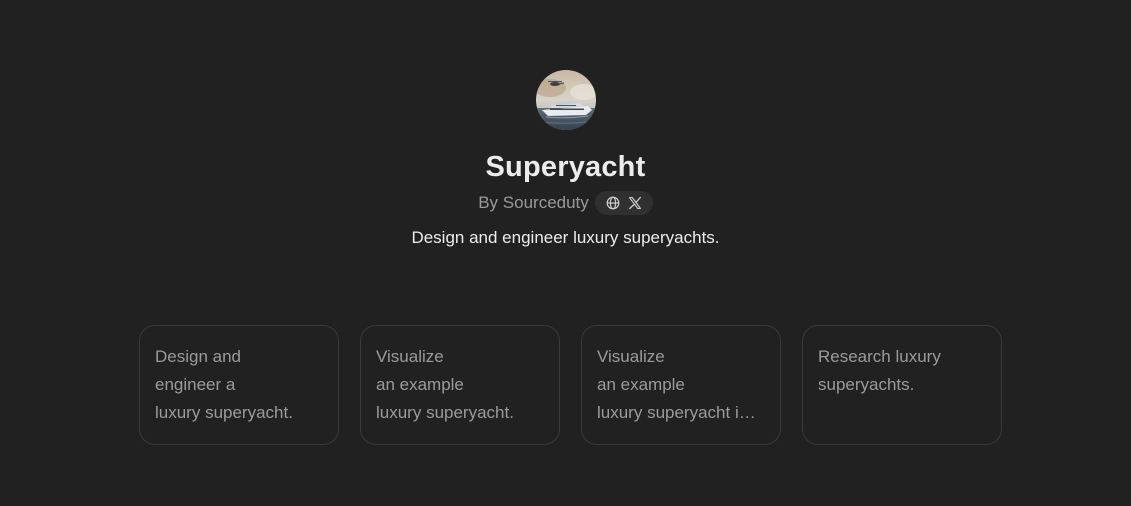 The height and width of the screenshot is (506, 1131). Describe the element at coordinates (445, 384) in the screenshot. I see `starter-card-text: Visualize an example luxury superyacht.` at that location.